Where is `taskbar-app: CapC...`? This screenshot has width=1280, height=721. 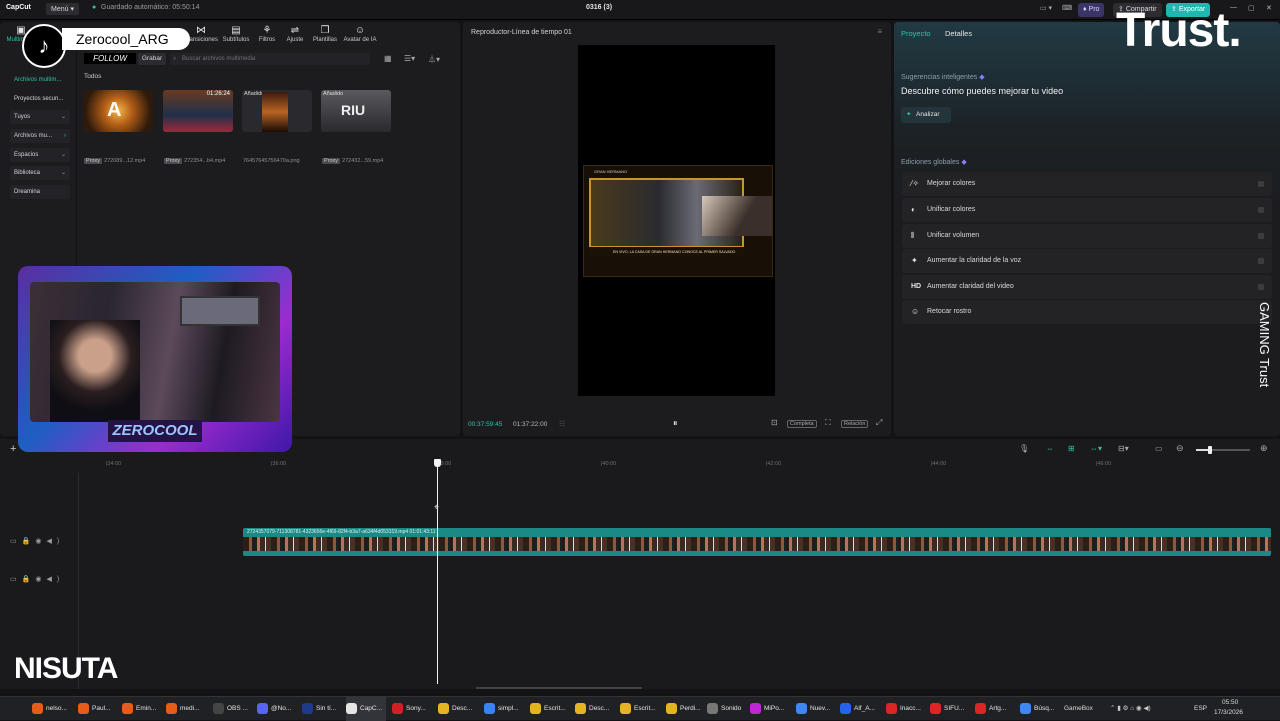 taskbar-app: CapC... is located at coordinates (366, 709).